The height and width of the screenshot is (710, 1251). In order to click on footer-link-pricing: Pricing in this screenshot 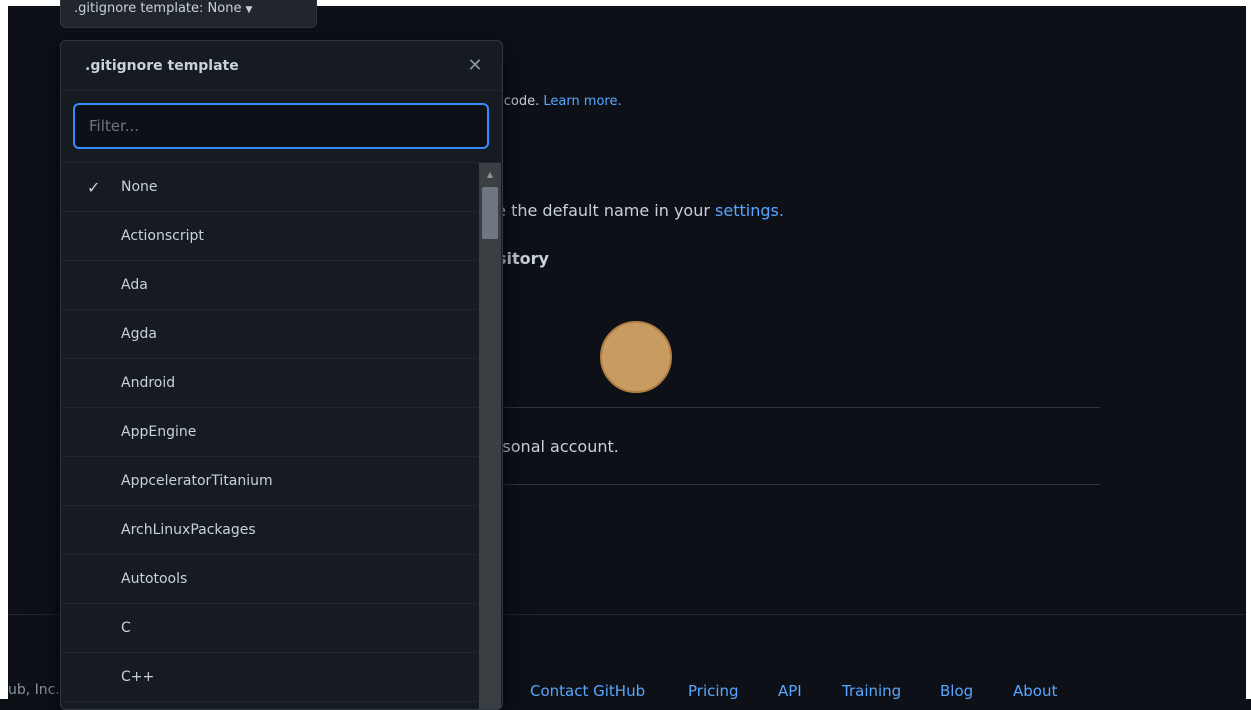, I will do `click(713, 691)`.